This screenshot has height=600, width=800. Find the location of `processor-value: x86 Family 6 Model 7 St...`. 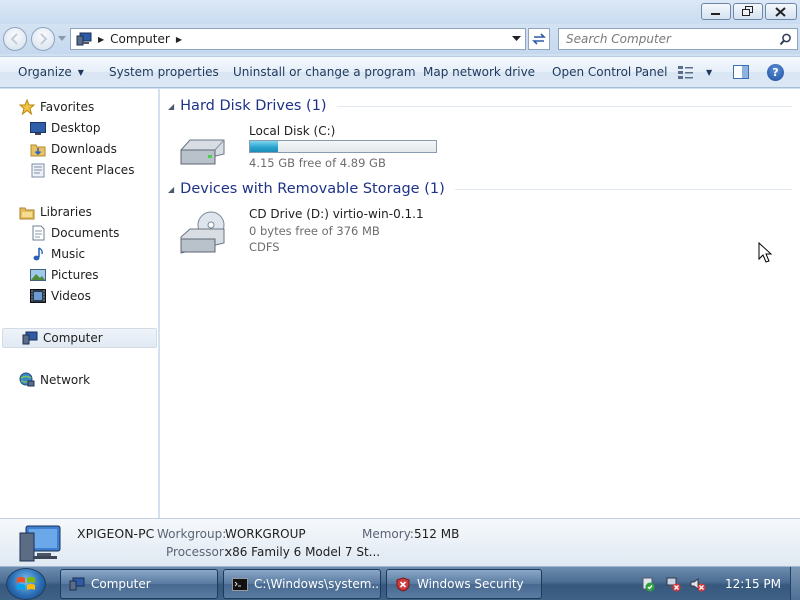

processor-value: x86 Family 6 Model 7 St... is located at coordinates (303, 552).